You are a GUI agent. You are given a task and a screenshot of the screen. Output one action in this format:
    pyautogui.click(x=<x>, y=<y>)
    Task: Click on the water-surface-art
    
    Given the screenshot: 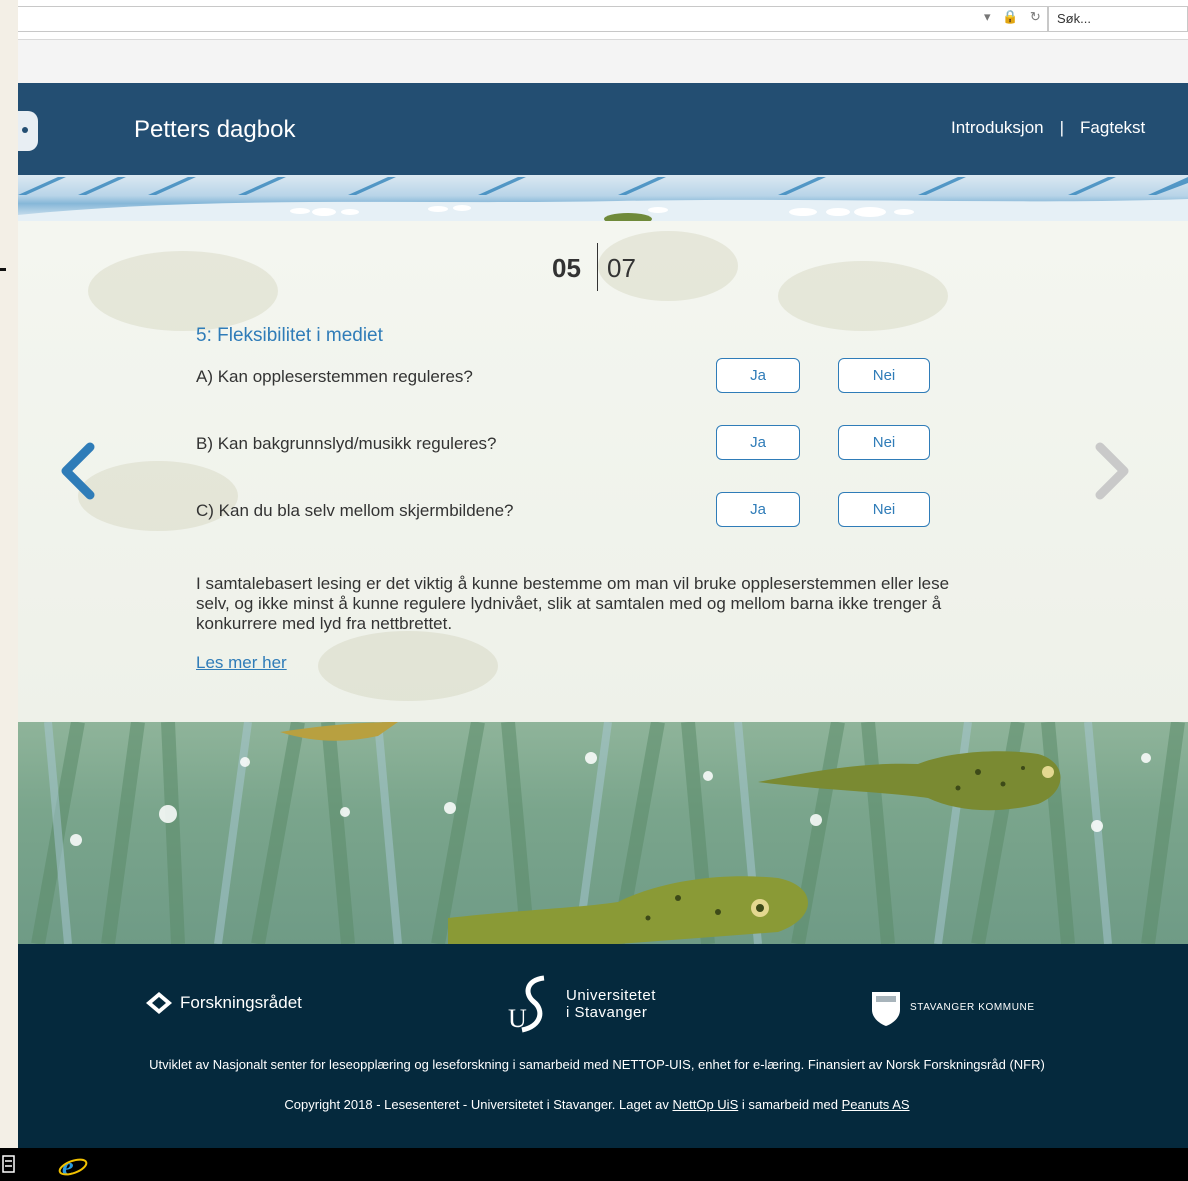 What is the action you would take?
    pyautogui.click(x=603, y=199)
    